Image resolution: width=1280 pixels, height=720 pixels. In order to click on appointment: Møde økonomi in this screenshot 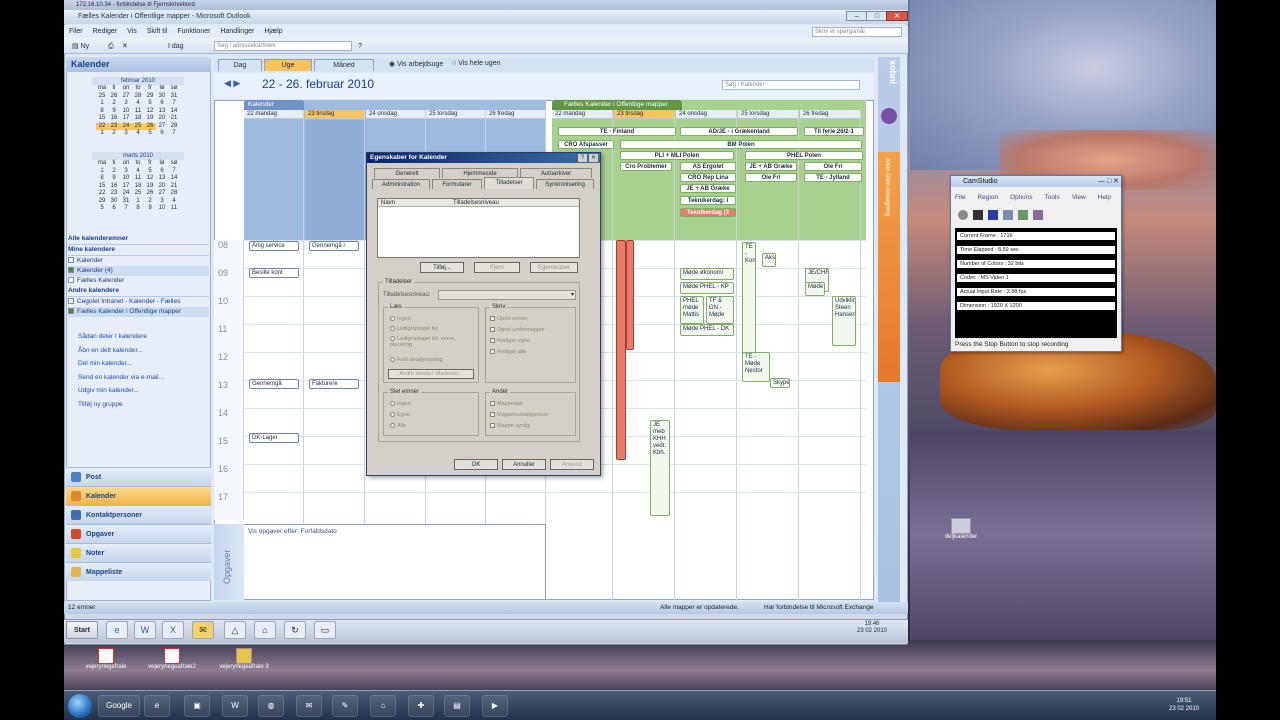, I will do `click(707, 274)`.